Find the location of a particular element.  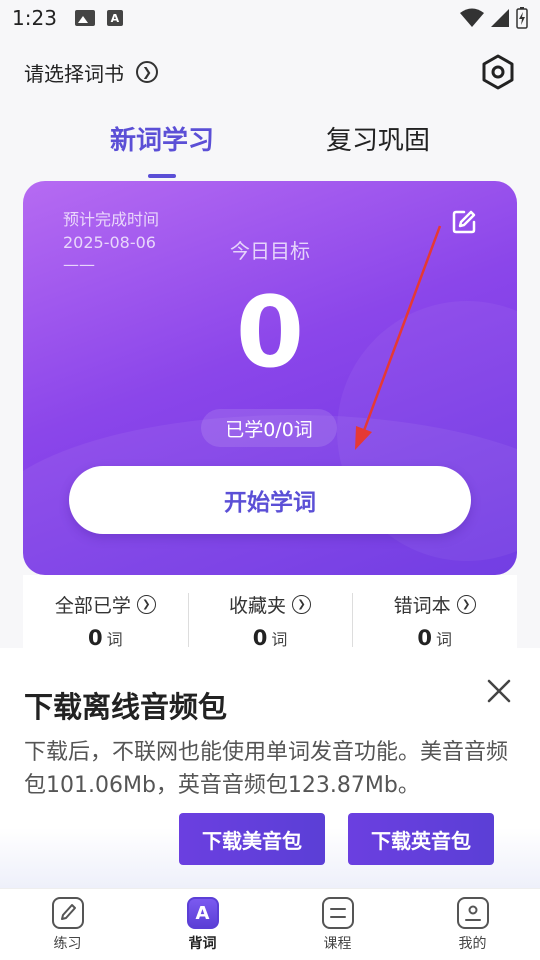

close-icon is located at coordinates (499, 691).